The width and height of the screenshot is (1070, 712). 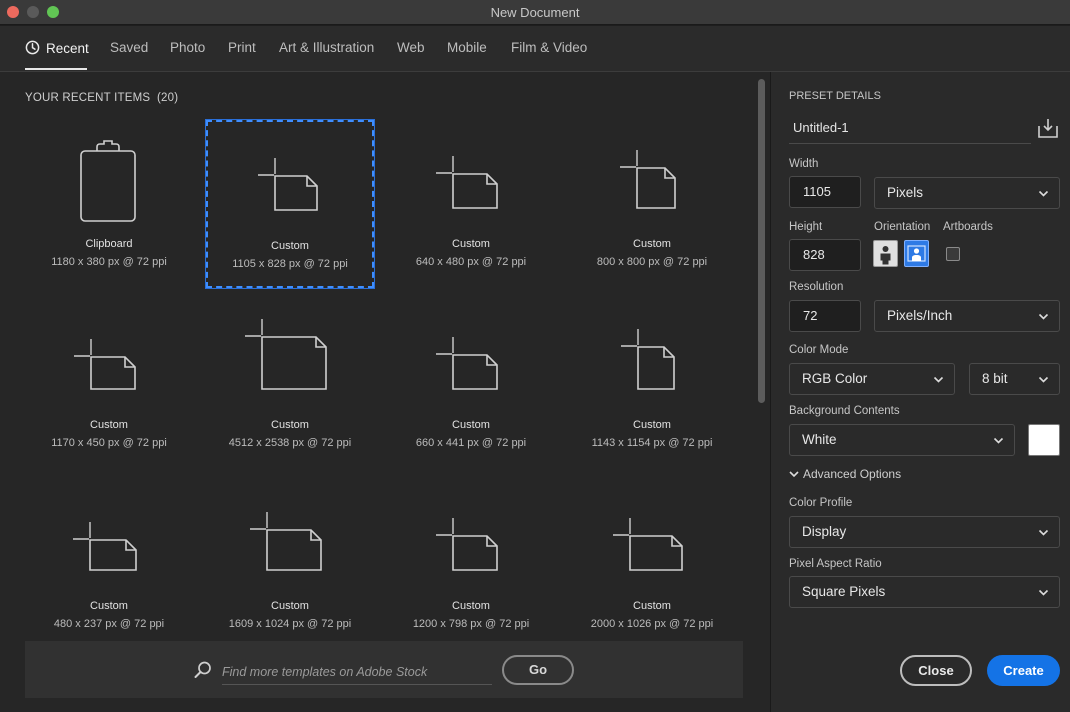 I want to click on width-label: Width, so click(x=804, y=164).